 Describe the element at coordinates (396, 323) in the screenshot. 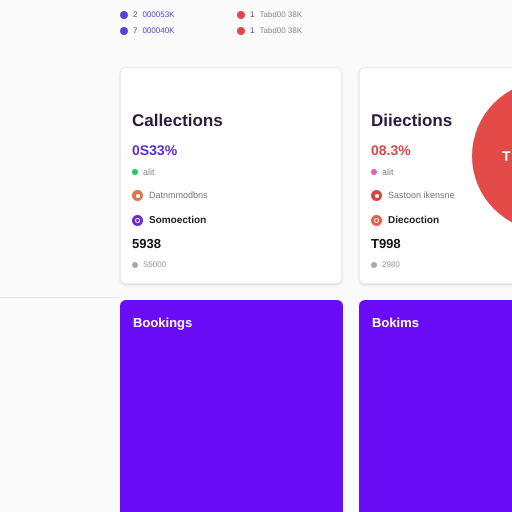

I see `panel-title: Bokims` at that location.